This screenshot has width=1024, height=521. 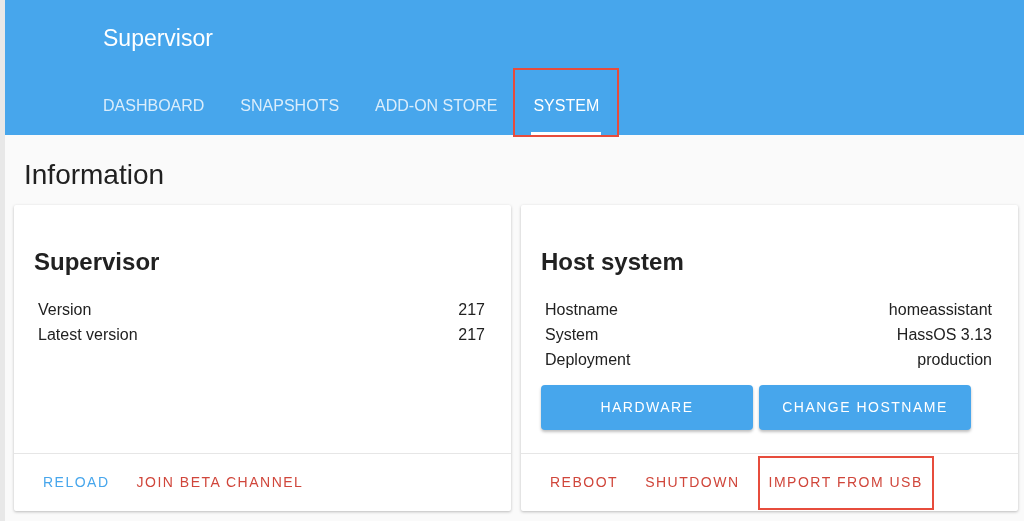 I want to click on row-value: homeassistant, so click(x=940, y=310).